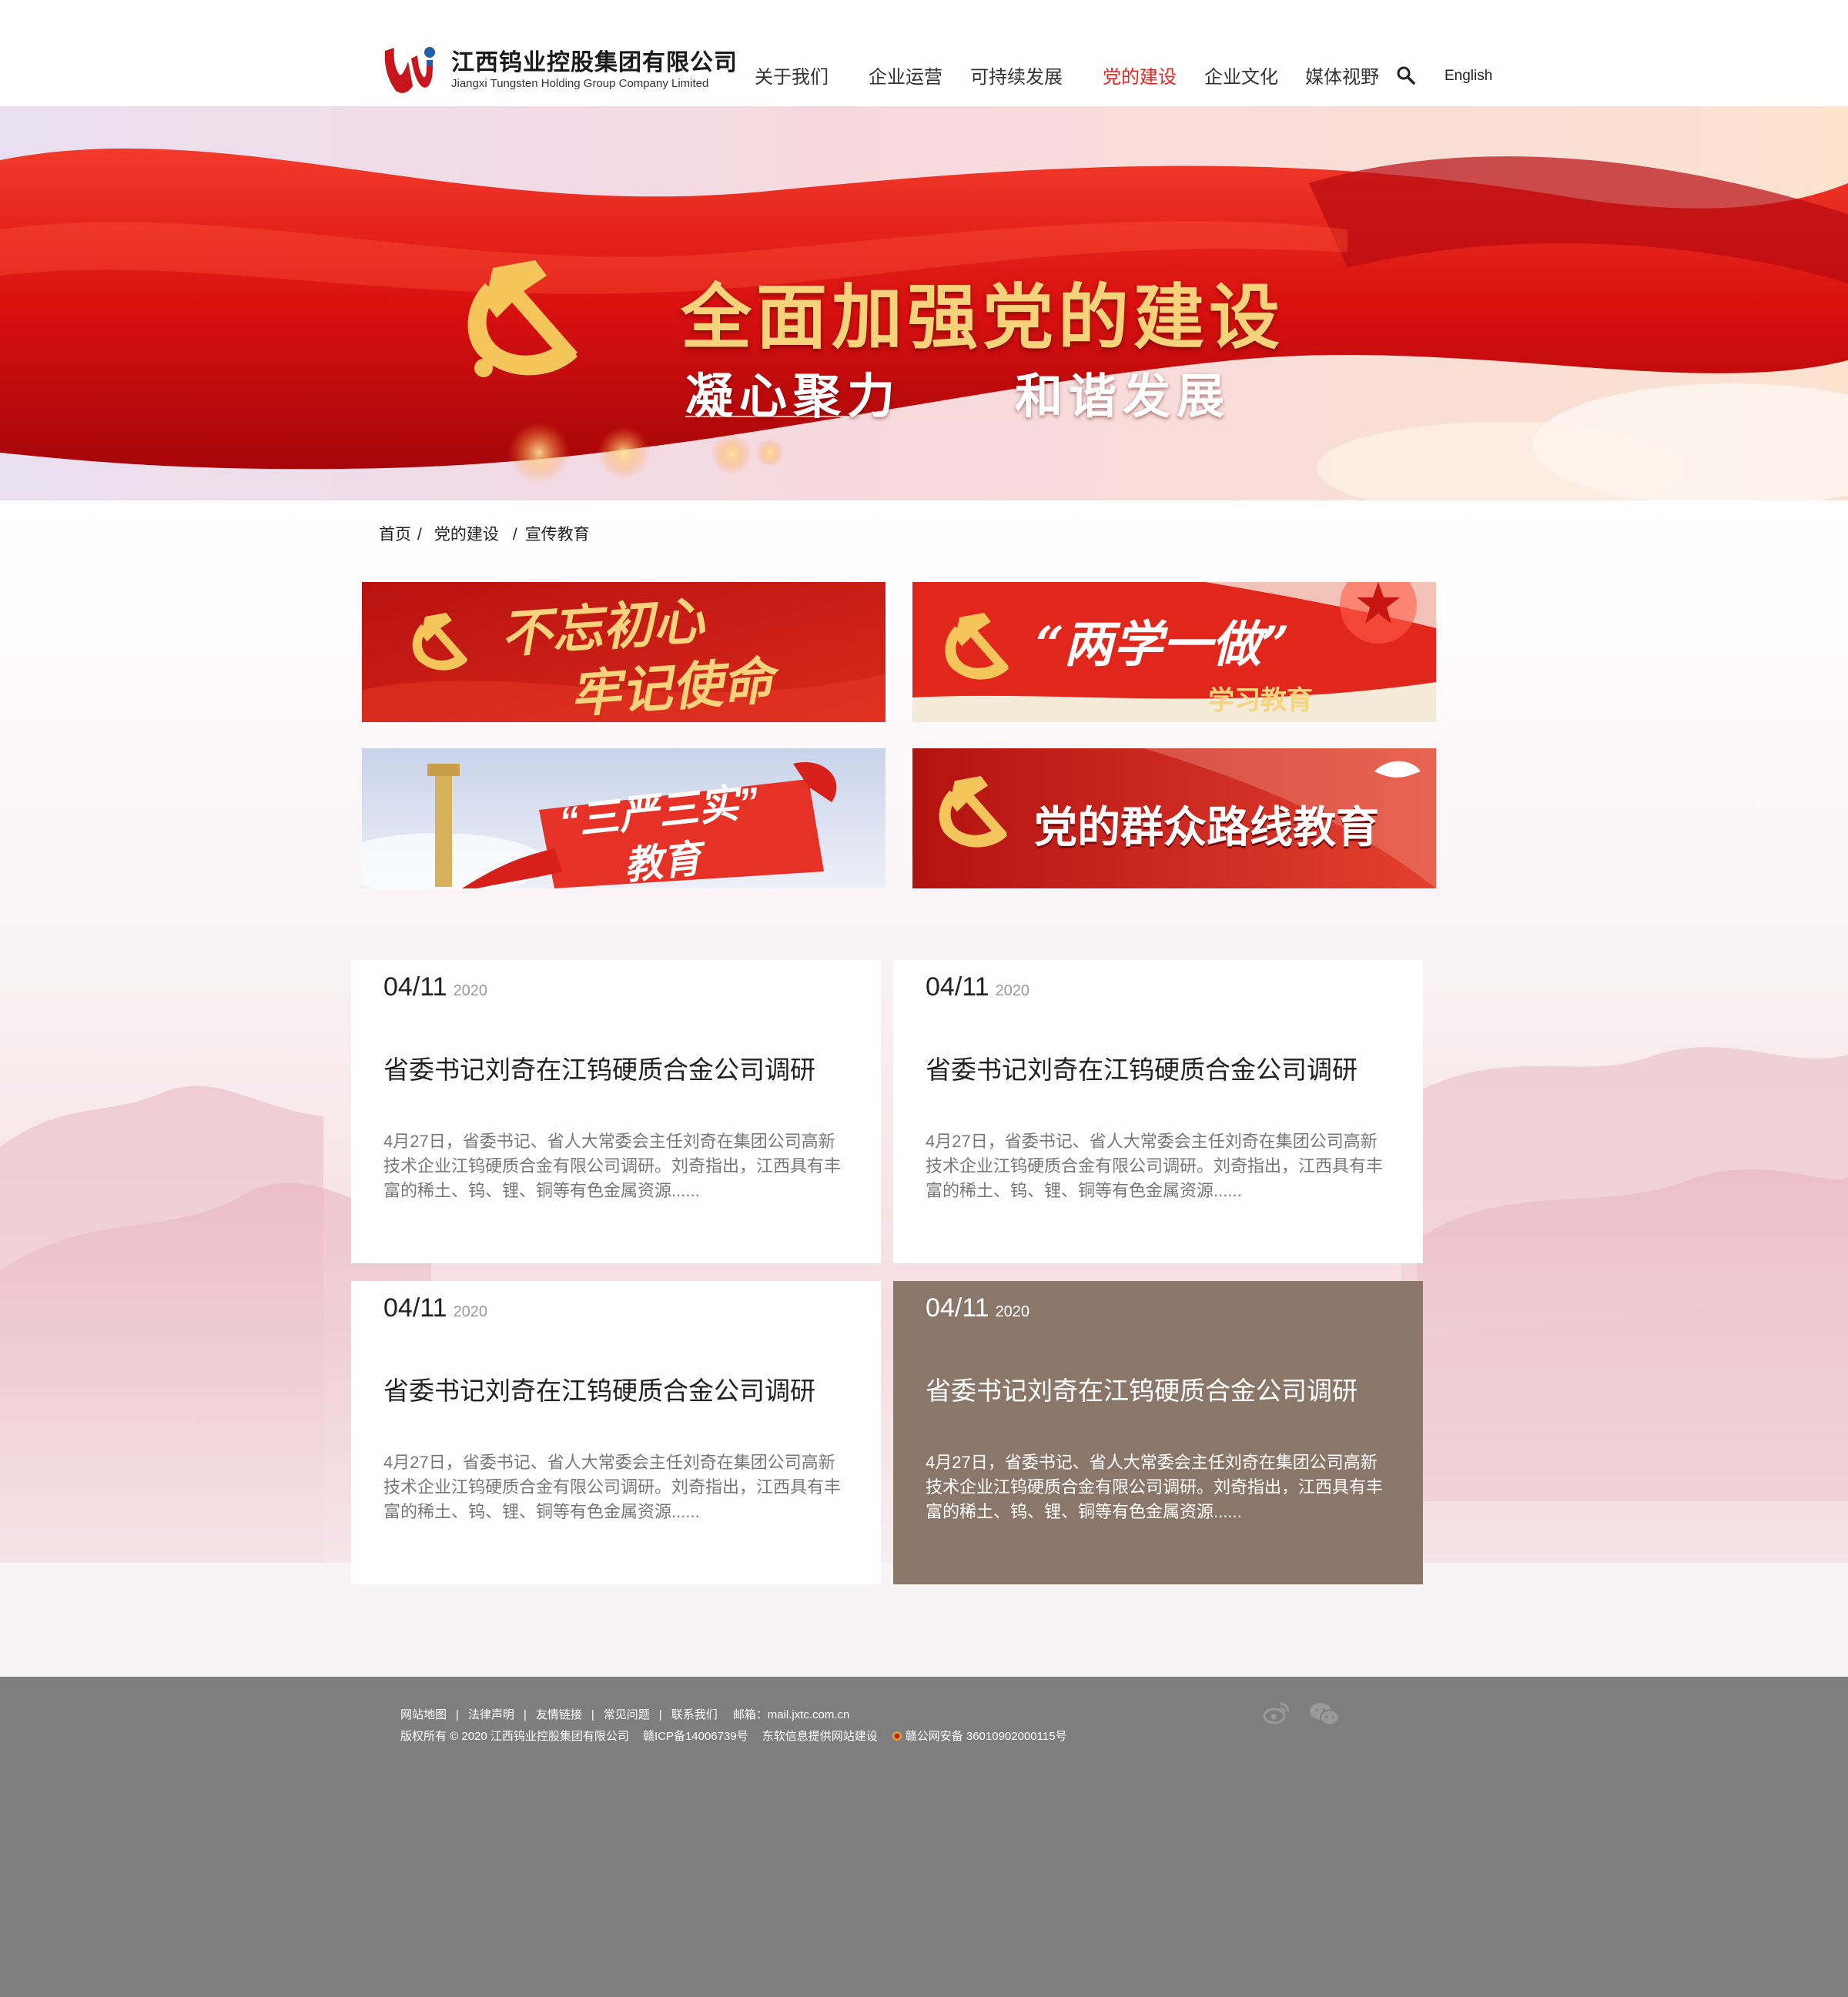  I want to click on tile-3-subtitle: 教育, so click(662, 862).